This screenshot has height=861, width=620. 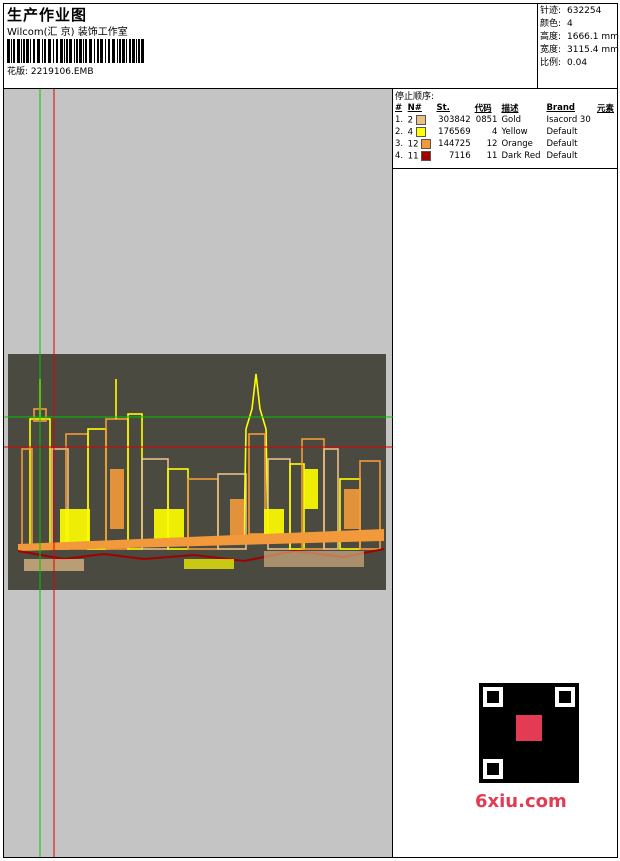 I want to click on col-index: #, so click(x=399, y=107).